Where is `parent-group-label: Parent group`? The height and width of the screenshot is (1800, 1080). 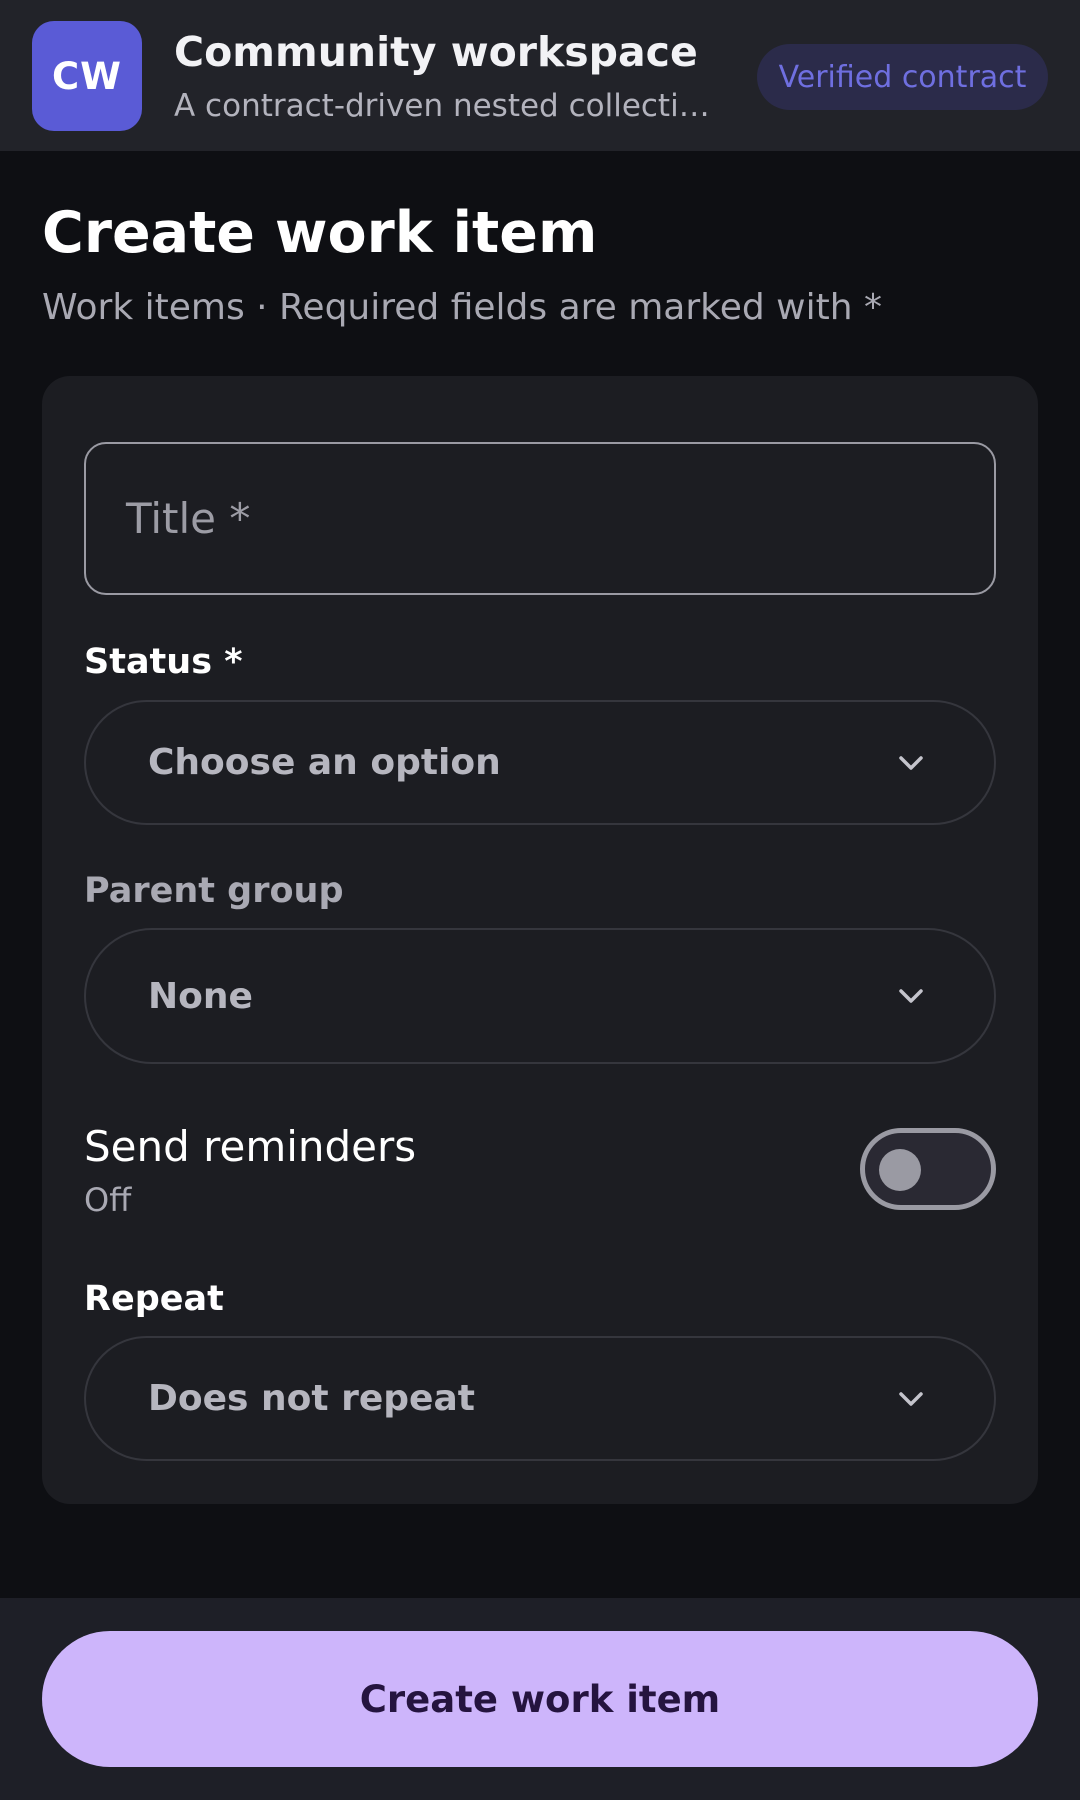 parent-group-label: Parent group is located at coordinates (214, 891).